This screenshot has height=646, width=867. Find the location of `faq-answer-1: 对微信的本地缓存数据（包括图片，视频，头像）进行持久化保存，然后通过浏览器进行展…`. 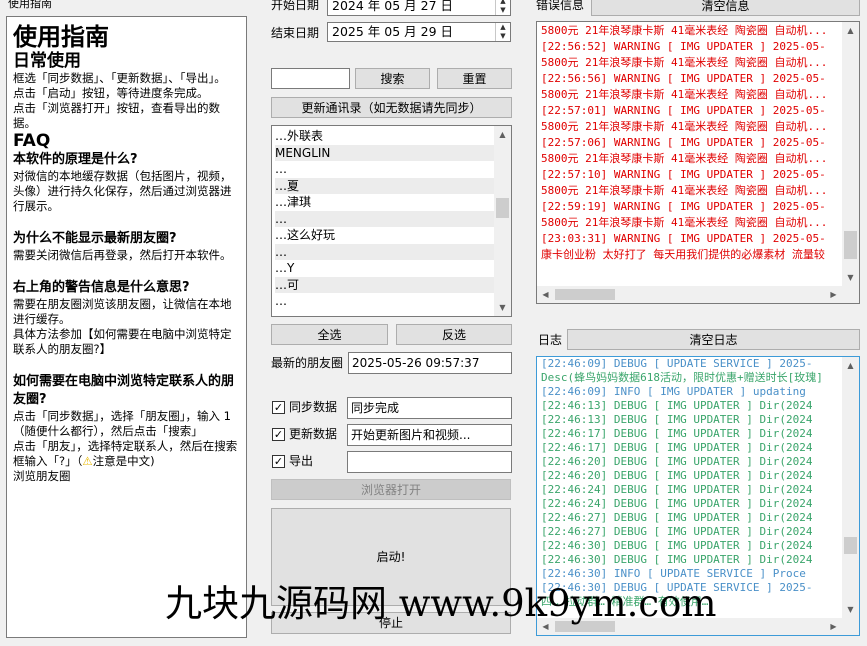

faq-answer-1: 对微信的本地缓存数据（包括图片，视频，头像）进行持久化保存，然后通过浏览器进行展… is located at coordinates (122, 191).